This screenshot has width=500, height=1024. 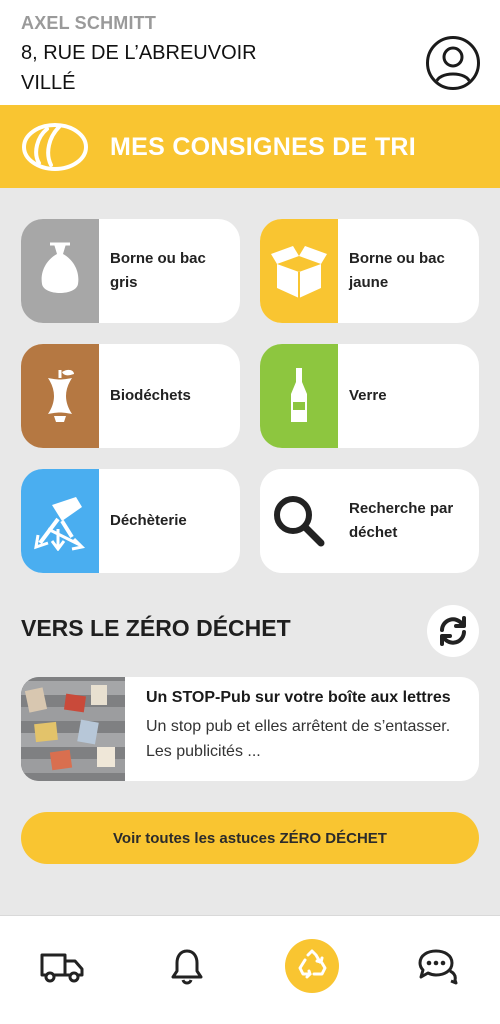 I want to click on apple-core-icon, so click(x=61, y=395).